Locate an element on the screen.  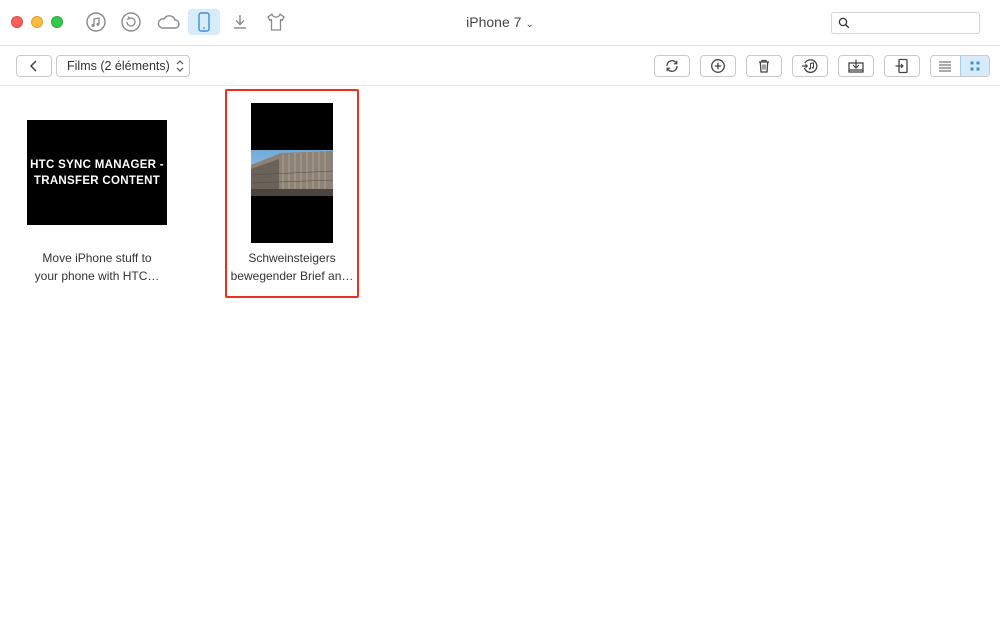
refresh-button is located at coordinates (672, 66).